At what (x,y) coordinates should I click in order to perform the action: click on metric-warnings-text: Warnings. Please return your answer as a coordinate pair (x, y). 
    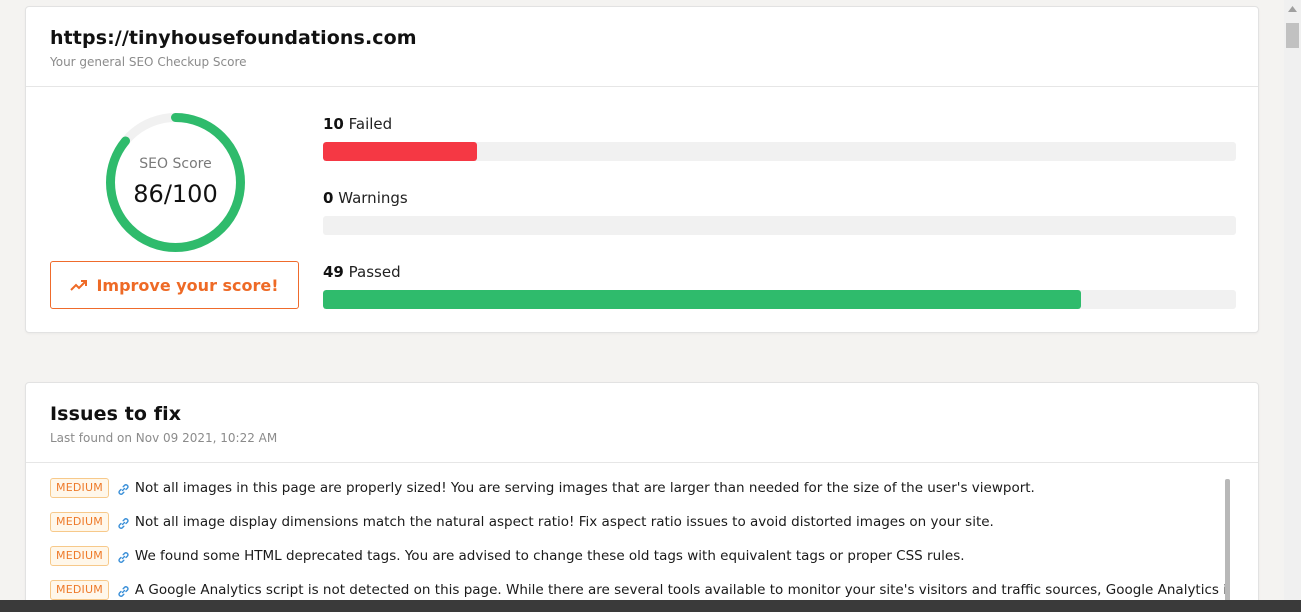
    Looking at the image, I should click on (373, 198).